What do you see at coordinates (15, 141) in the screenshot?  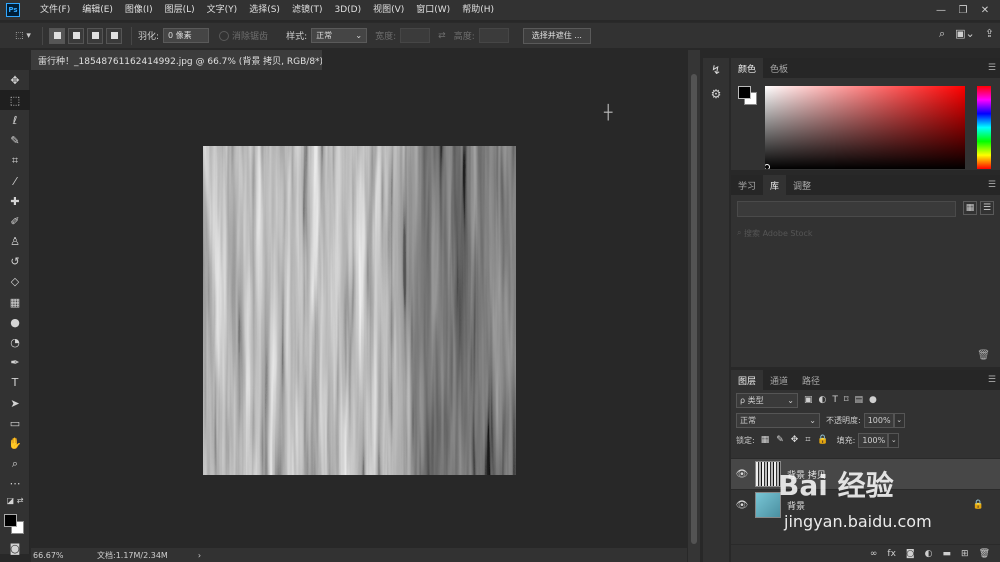 I see `quick-select-tool-icon: ✎` at bounding box center [15, 141].